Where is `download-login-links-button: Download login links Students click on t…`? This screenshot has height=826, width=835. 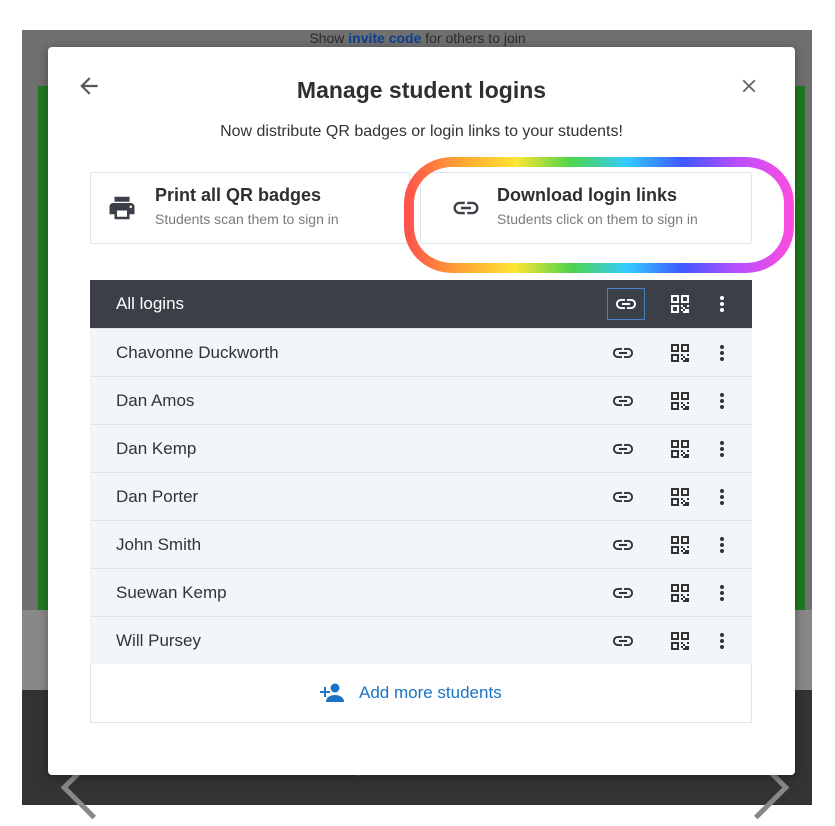
download-login-links-button: Download login links Students click on t… is located at coordinates (586, 208).